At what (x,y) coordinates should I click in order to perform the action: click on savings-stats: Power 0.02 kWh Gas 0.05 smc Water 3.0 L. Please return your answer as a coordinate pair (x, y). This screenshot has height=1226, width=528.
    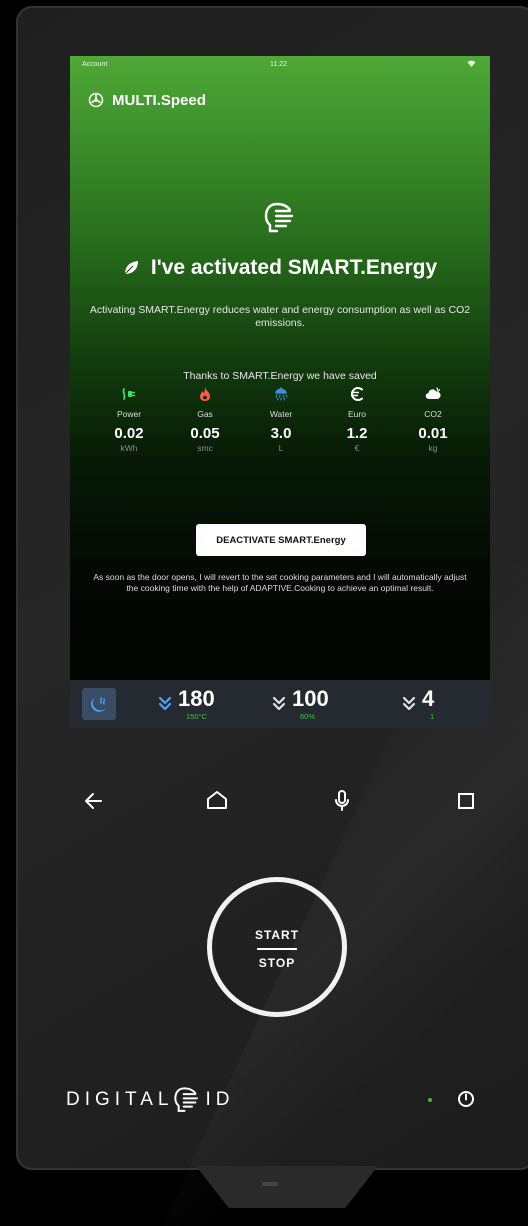
    Looking at the image, I should click on (282, 437).